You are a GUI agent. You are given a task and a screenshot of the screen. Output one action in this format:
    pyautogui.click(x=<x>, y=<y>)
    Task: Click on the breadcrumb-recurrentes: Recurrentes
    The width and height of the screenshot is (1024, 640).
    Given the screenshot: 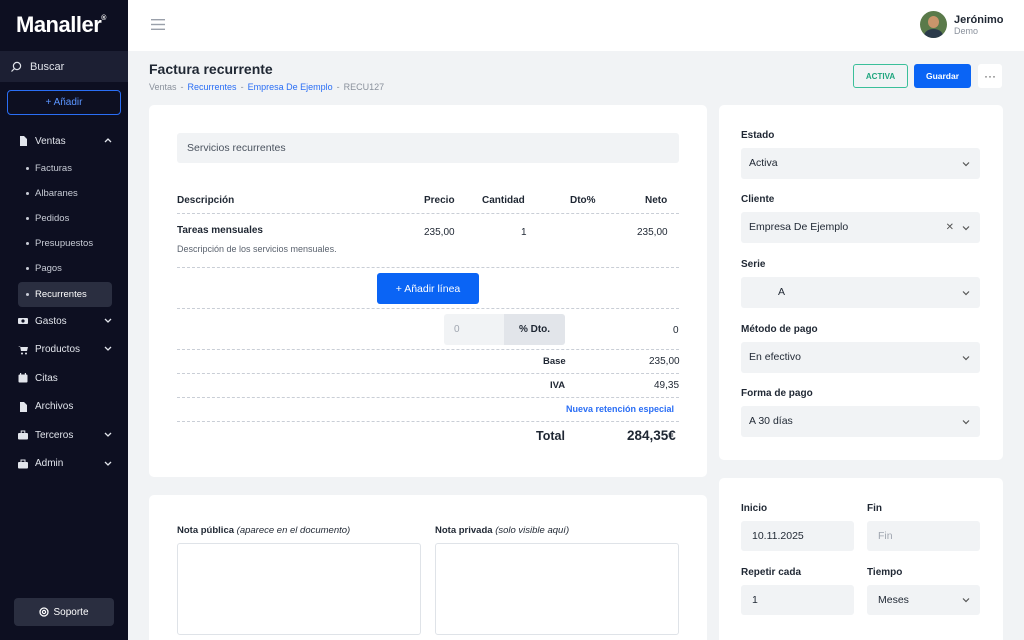 What is the action you would take?
    pyautogui.click(x=212, y=87)
    